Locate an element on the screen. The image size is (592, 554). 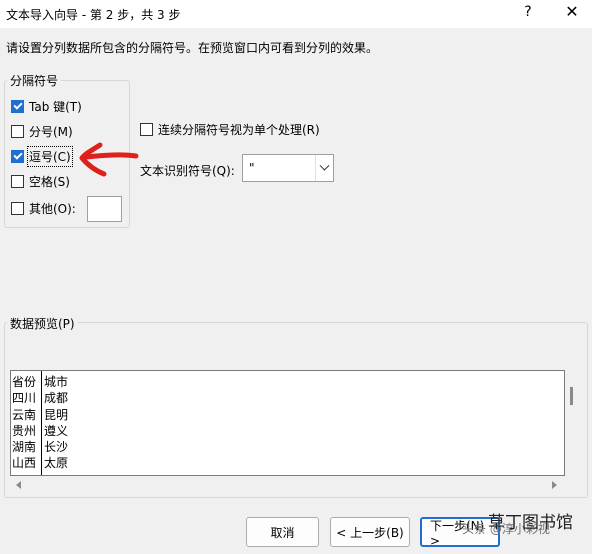
instruction-text: 请设置分列数据所包含的分隔符号。在预览窗口内可看到分列的效果。 is located at coordinates (192, 48).